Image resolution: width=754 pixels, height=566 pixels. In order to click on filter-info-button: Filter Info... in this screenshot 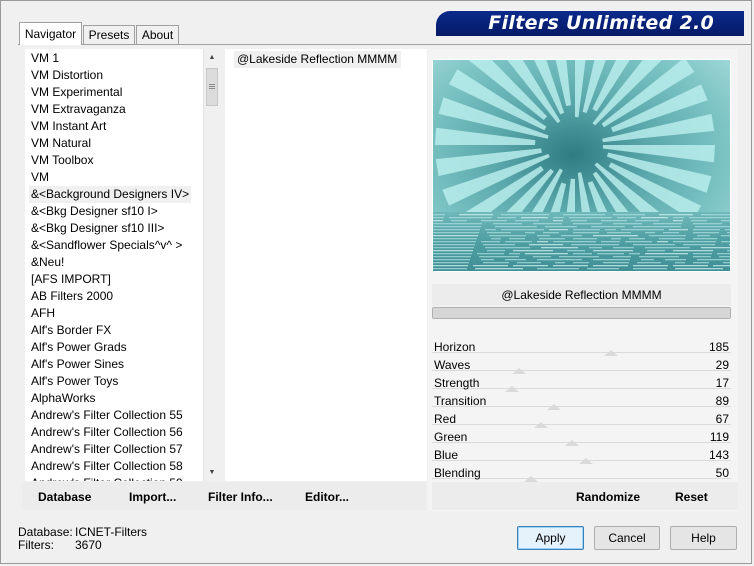, I will do `click(240, 497)`.